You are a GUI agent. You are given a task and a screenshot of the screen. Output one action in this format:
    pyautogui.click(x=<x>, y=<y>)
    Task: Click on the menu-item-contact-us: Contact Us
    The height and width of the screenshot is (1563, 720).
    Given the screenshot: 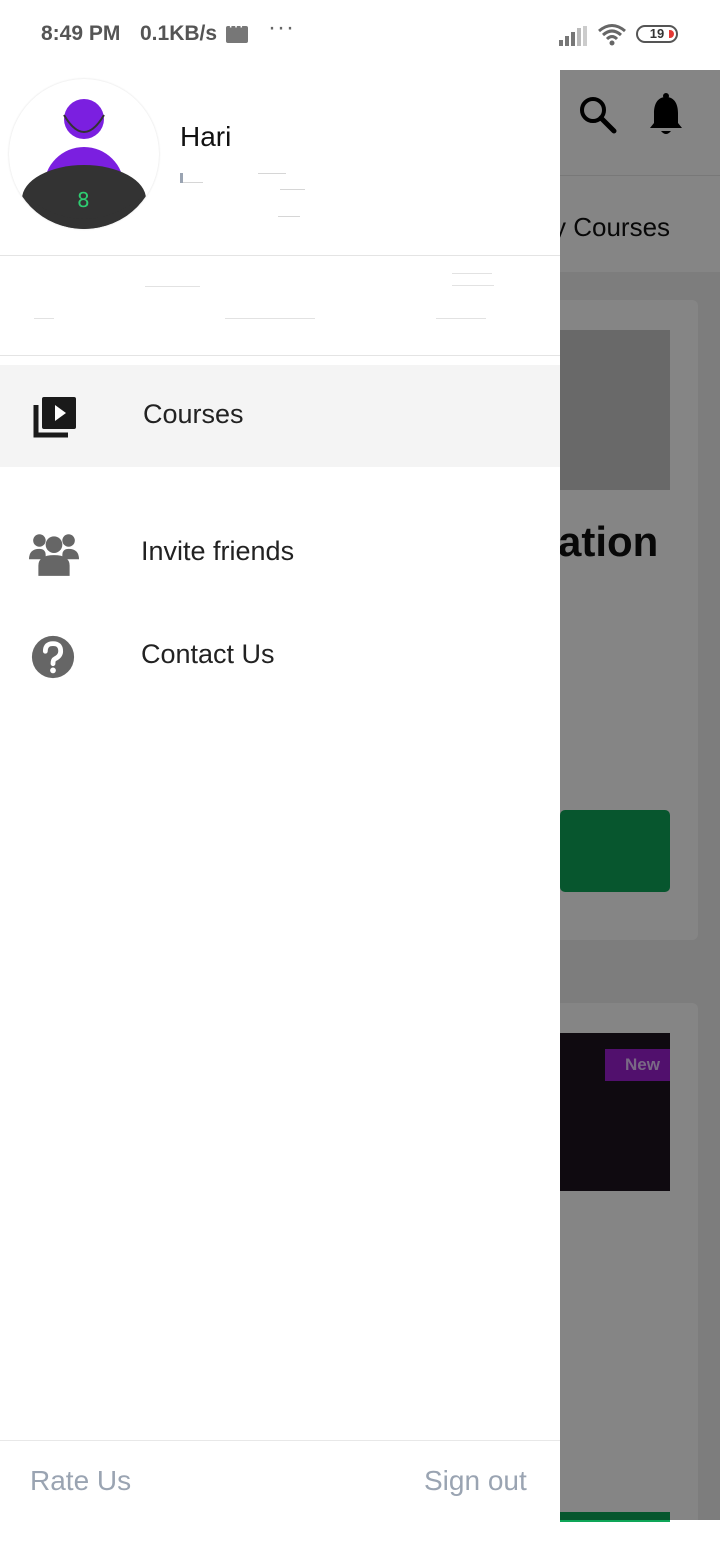 What is the action you would take?
    pyautogui.click(x=280, y=656)
    